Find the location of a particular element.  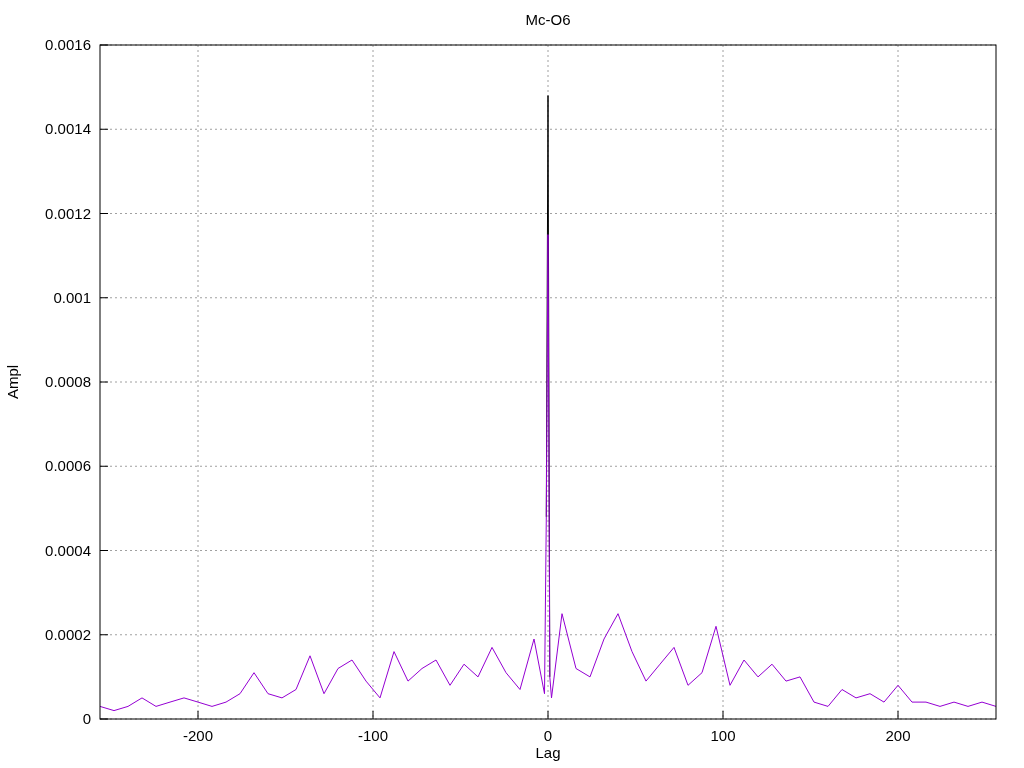

axis-tick-label: 0.001 is located at coordinates (72, 297).